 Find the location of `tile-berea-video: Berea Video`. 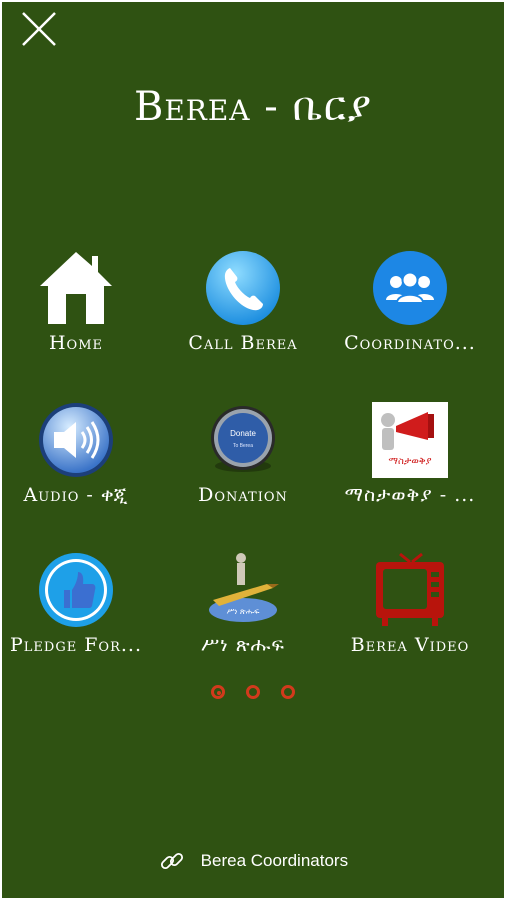

tile-berea-video: Berea Video is located at coordinates (410, 610).